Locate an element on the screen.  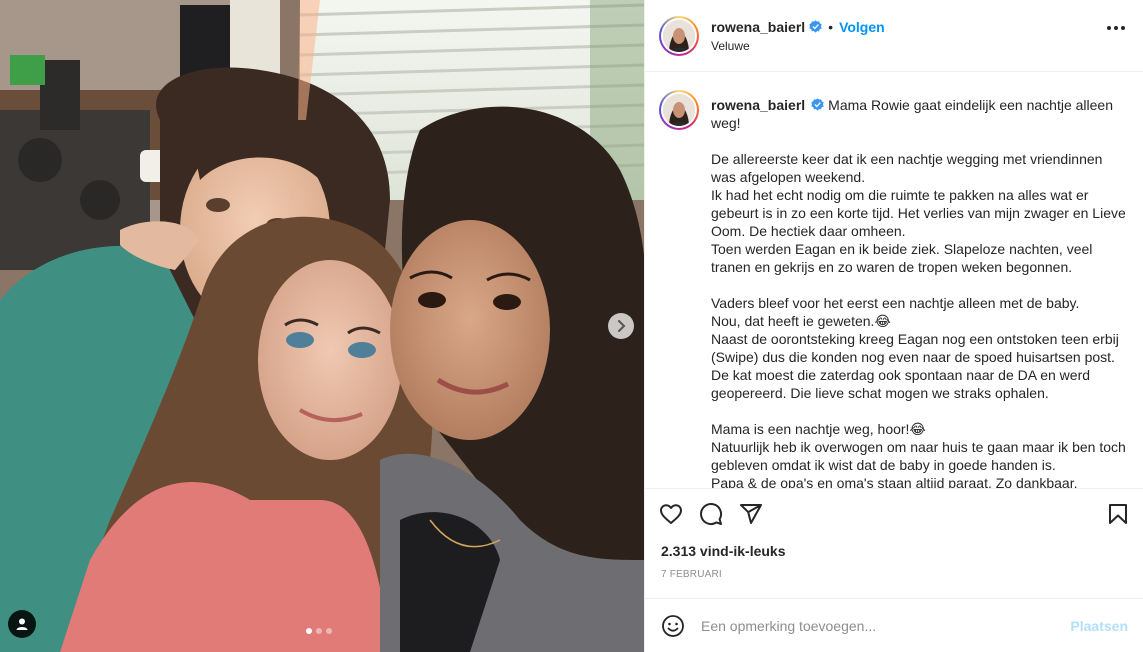
header-username: rowena_baierl is located at coordinates (758, 27).